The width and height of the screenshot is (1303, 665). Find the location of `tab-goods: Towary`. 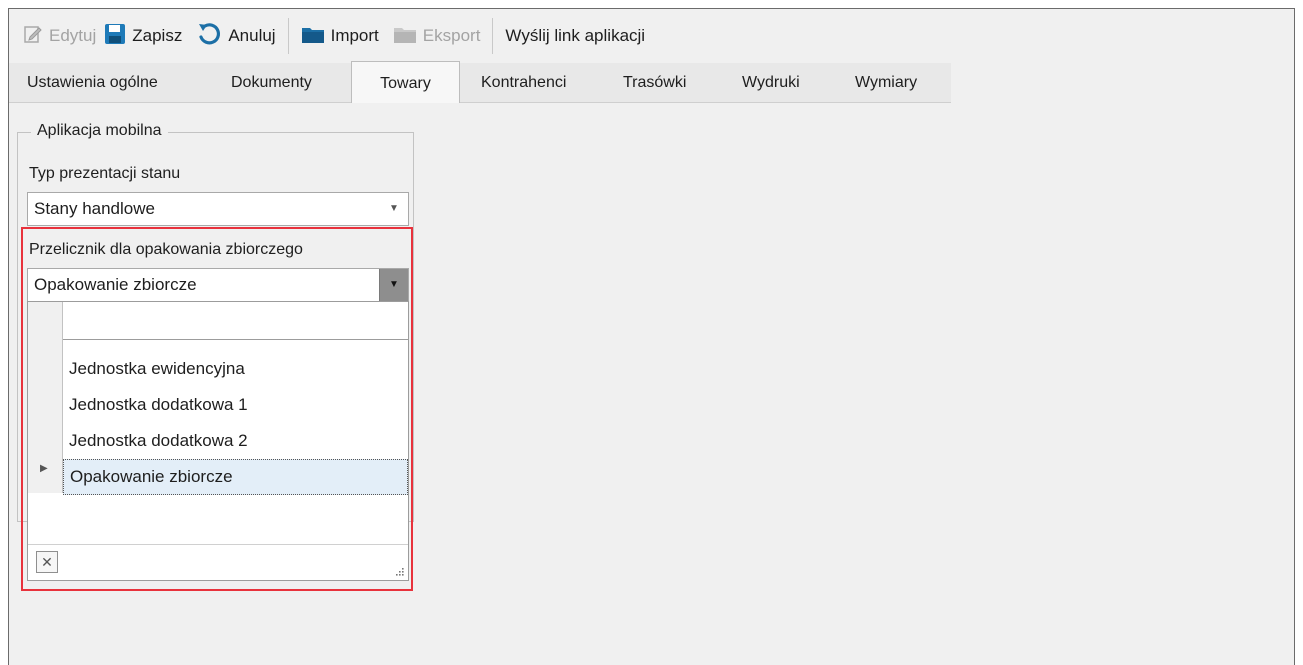

tab-goods: Towary is located at coordinates (405, 82).